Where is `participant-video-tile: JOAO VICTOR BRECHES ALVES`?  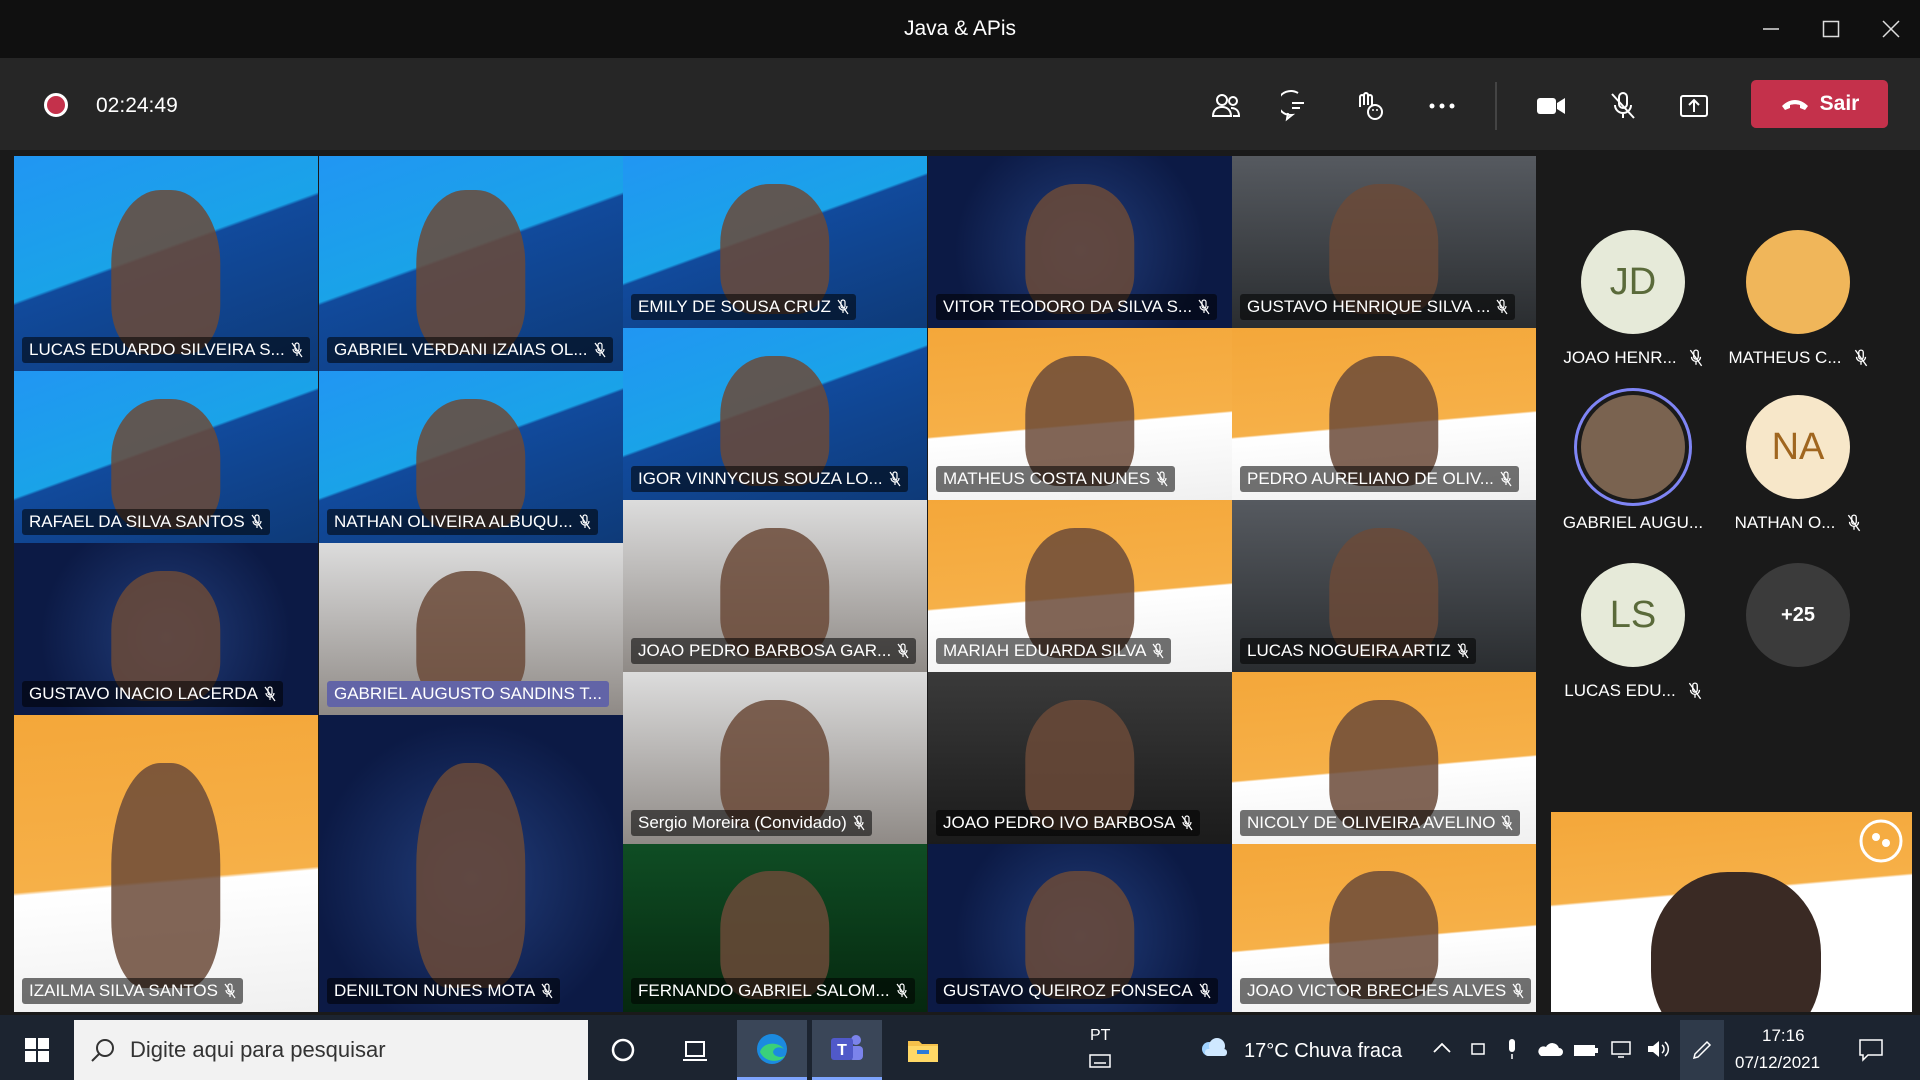 participant-video-tile: JOAO VICTOR BRECHES ALVES is located at coordinates (1384, 928).